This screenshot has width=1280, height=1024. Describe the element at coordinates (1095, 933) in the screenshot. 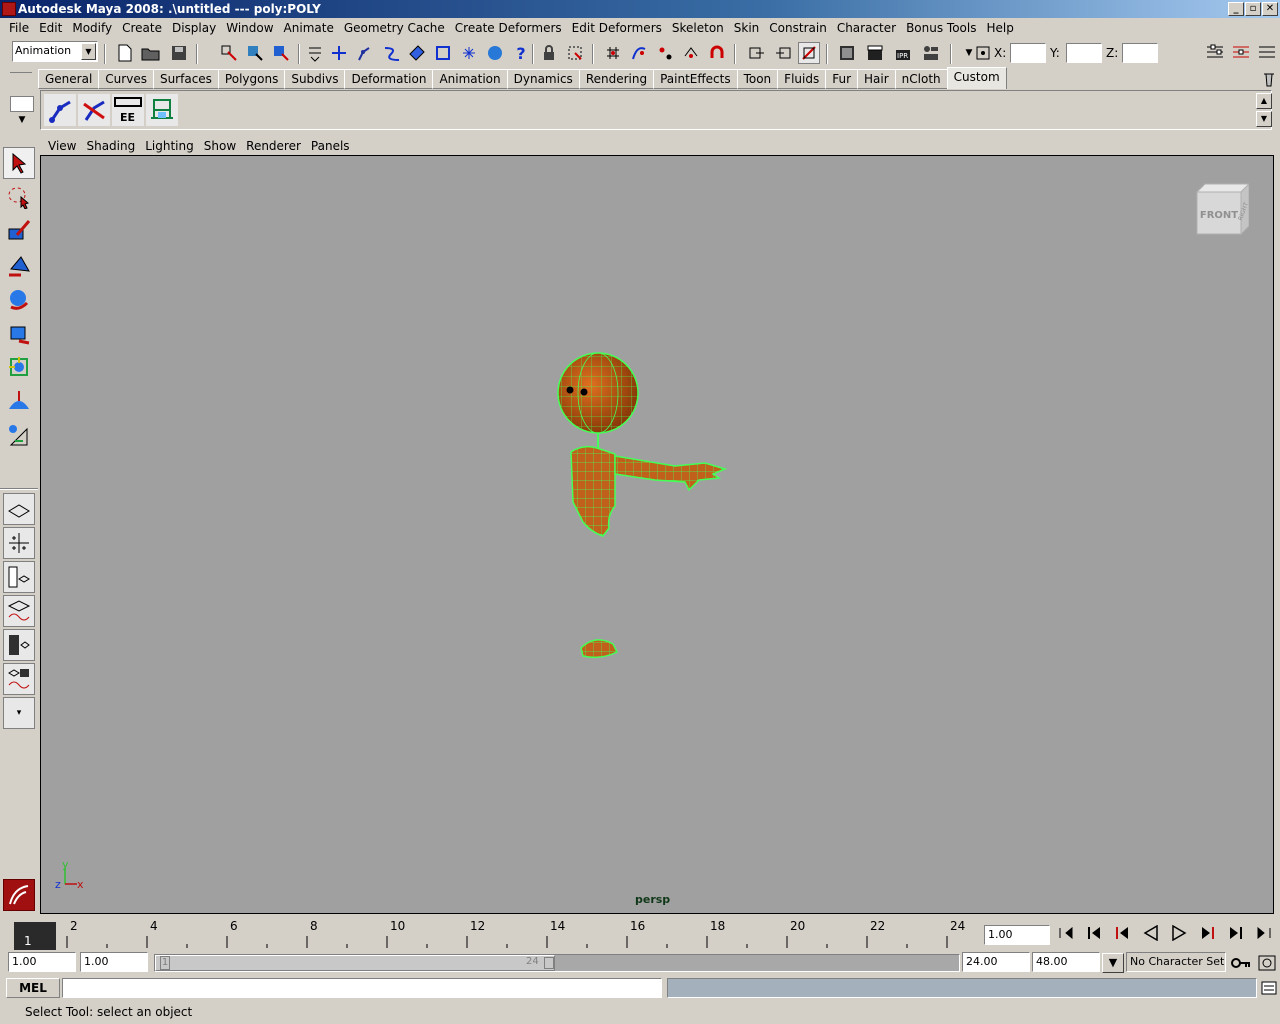

I see `step-back-key-icon` at that location.